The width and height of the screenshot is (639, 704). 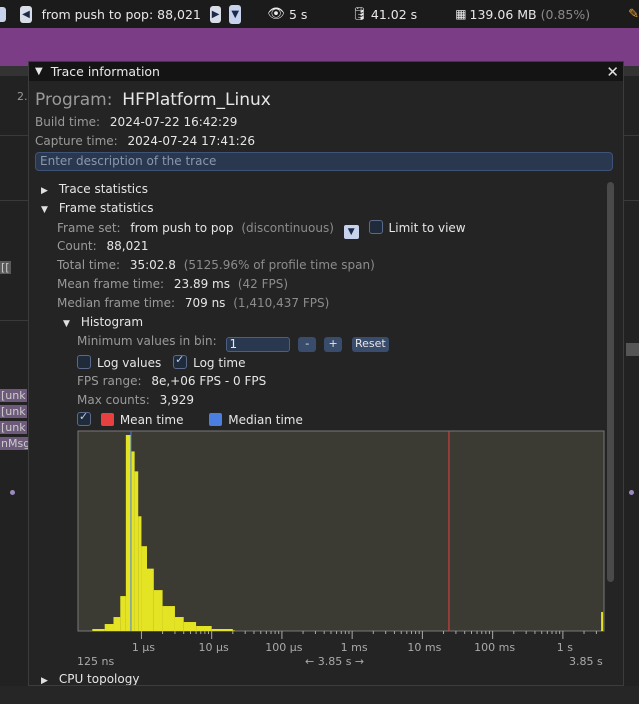 What do you see at coordinates (215, 14) in the screenshot?
I see `next-frame-icon: ▶` at bounding box center [215, 14].